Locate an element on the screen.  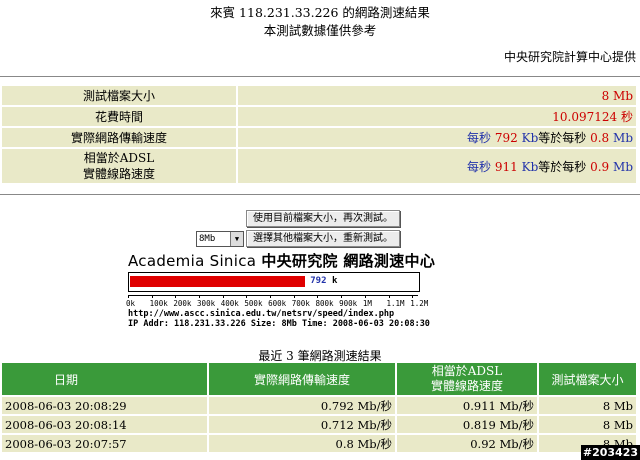
file-size-number: 8 is located at coordinates (605, 95).